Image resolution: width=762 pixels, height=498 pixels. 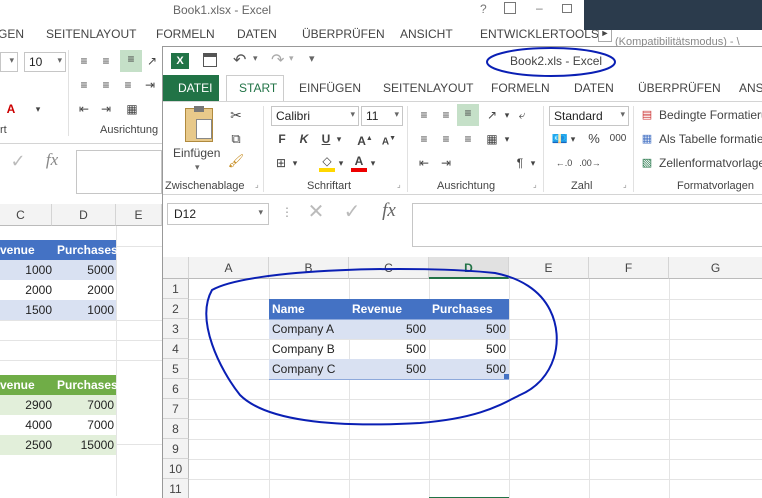 What do you see at coordinates (381, 346) in the screenshot?
I see `table-circle-annotation` at bounding box center [381, 346].